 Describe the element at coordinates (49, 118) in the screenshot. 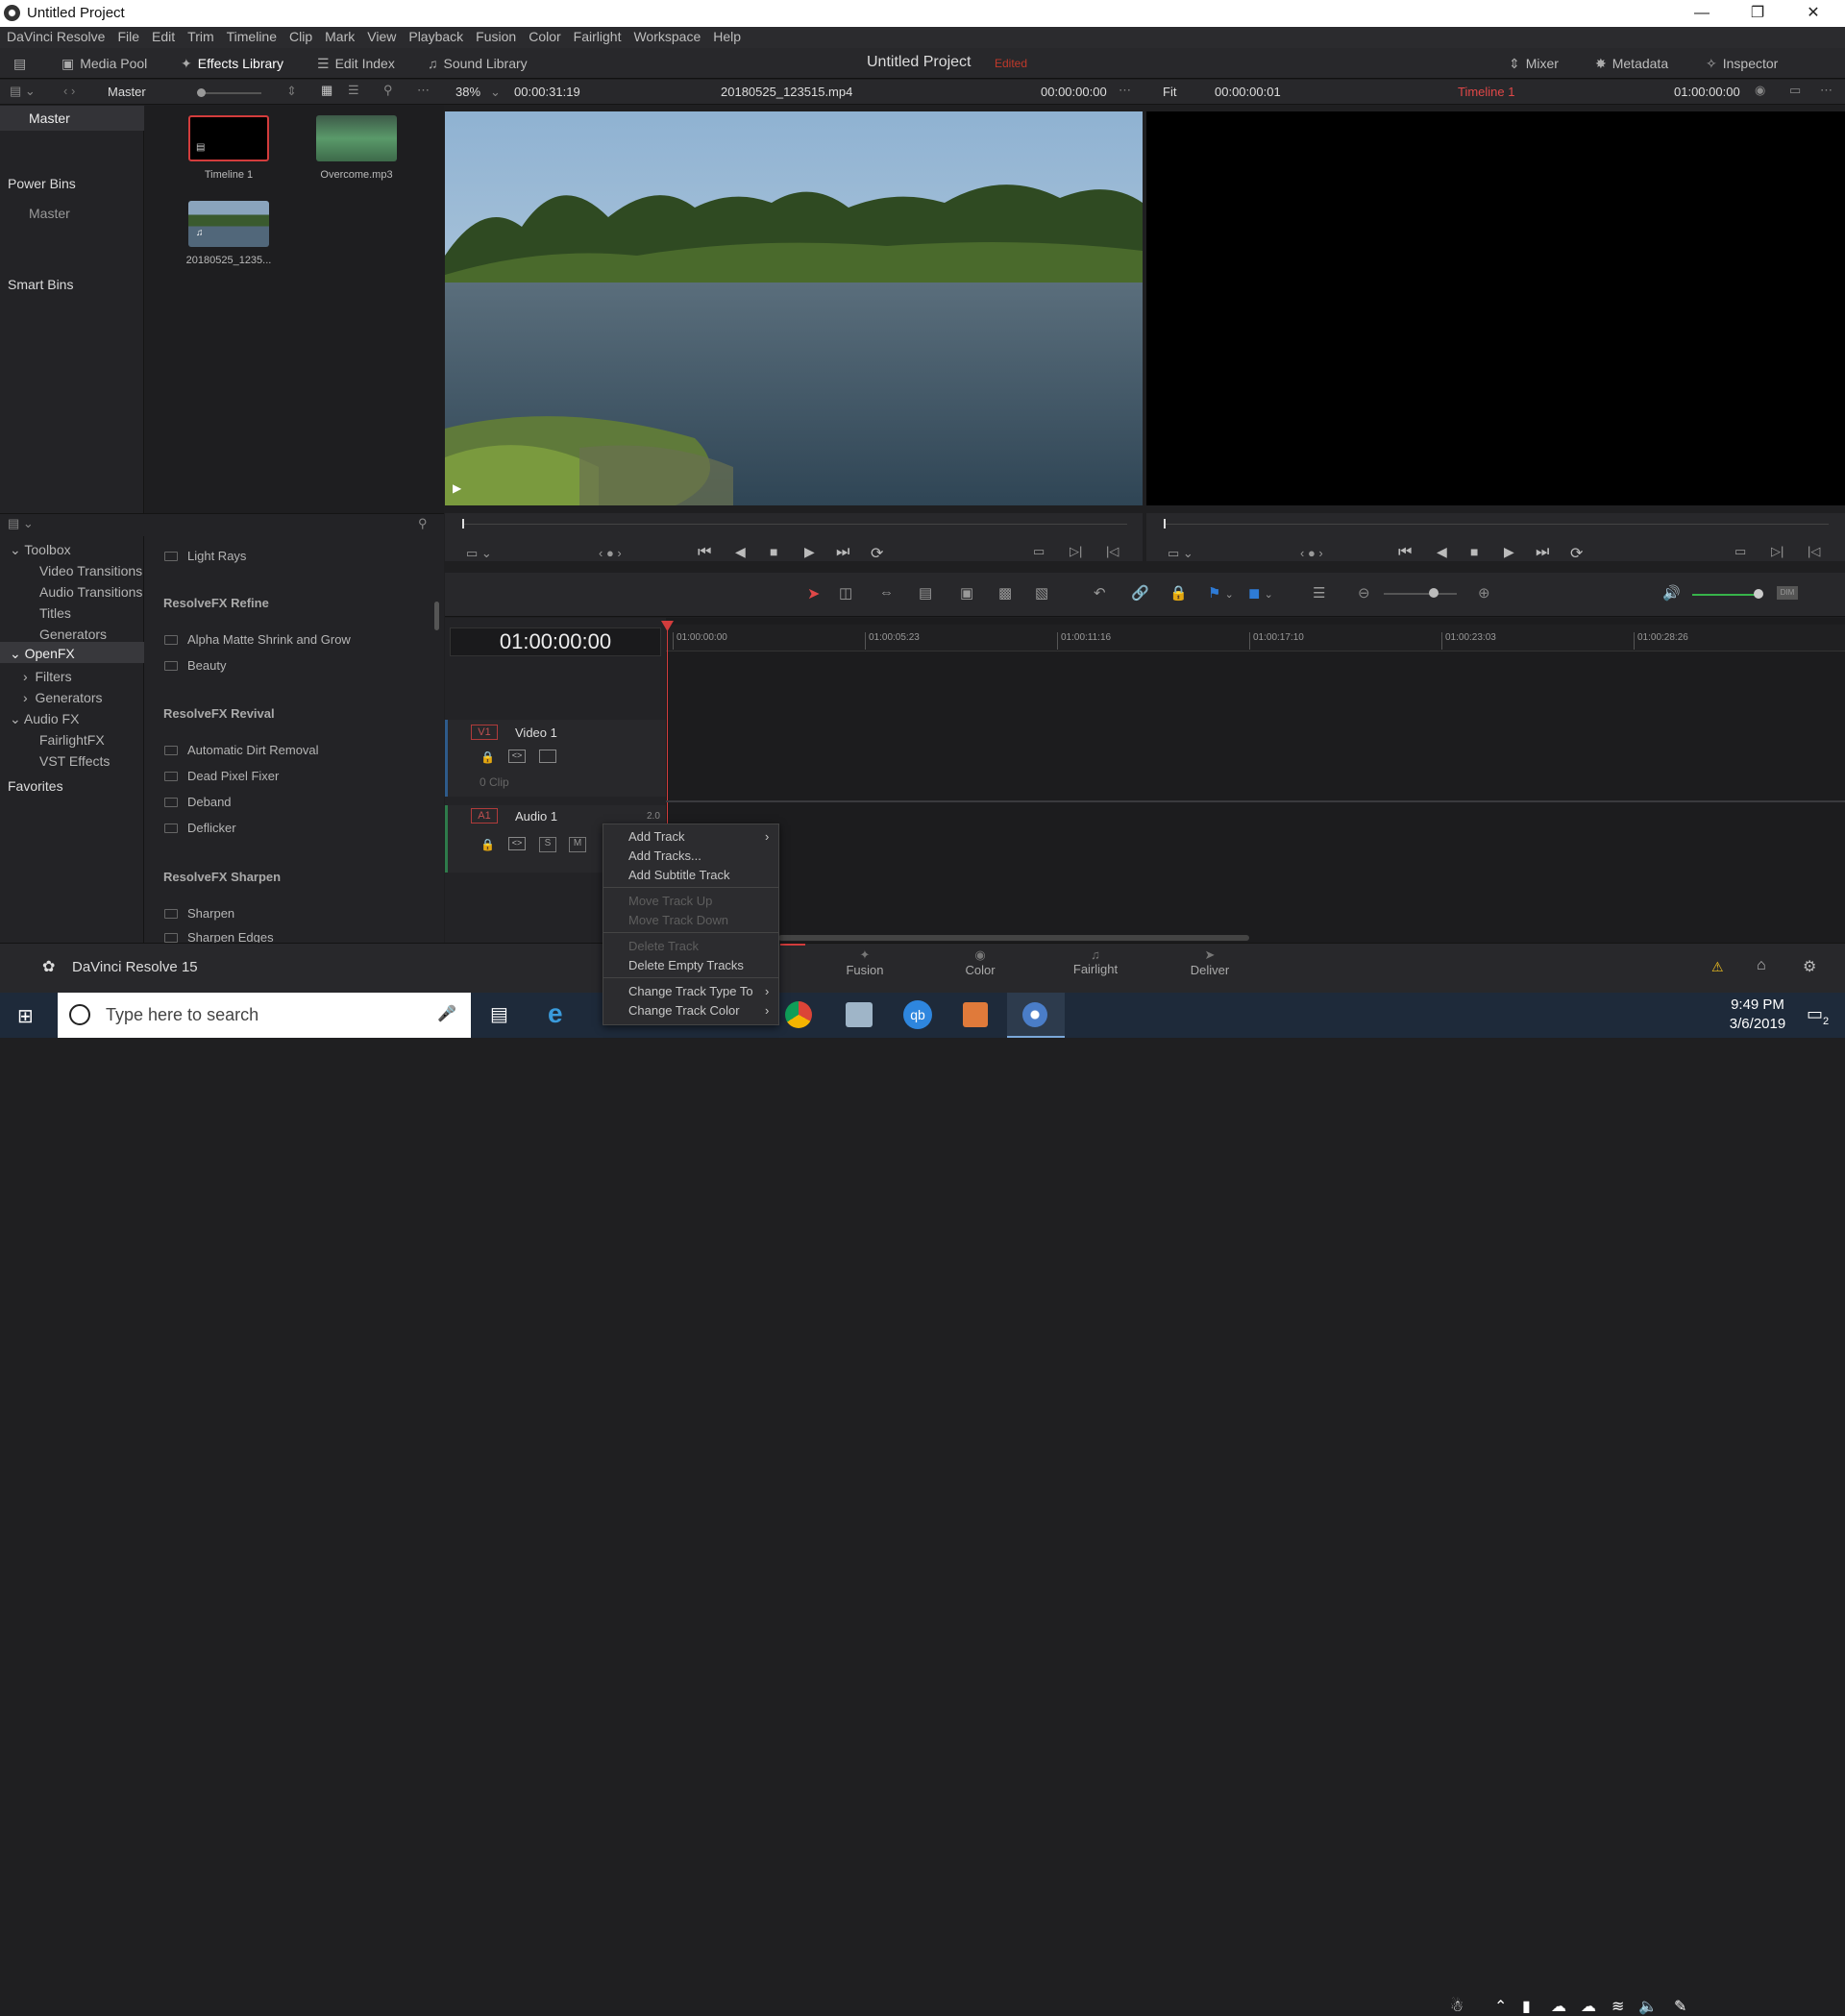

I see `bin-master: Master` at that location.